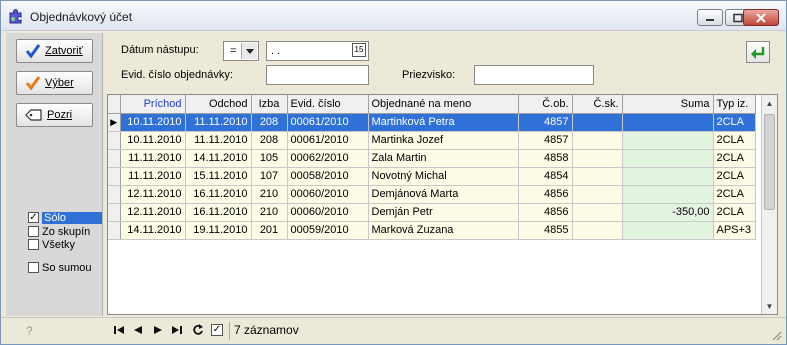 This screenshot has height=345, width=787. I want to click on cell-izba: 105, so click(269, 158).